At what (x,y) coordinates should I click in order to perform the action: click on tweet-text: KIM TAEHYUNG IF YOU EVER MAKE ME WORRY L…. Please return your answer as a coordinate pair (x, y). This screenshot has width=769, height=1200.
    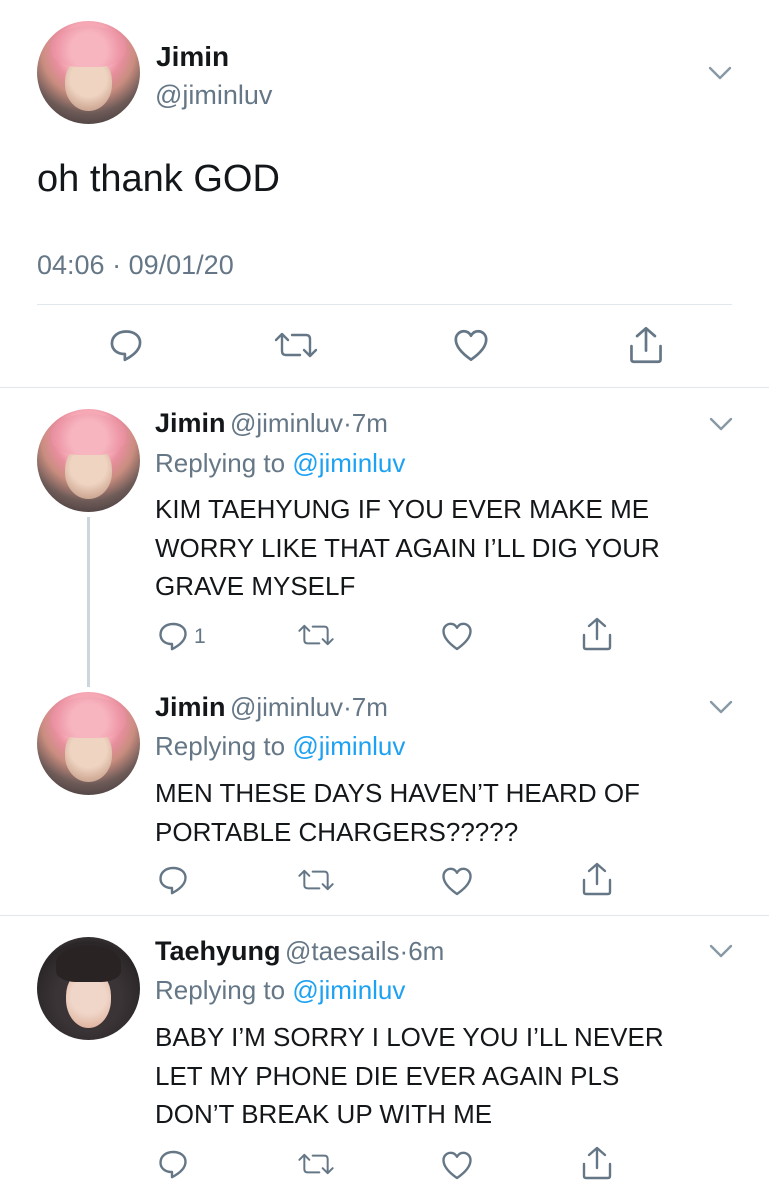
    Looking at the image, I should click on (407, 548).